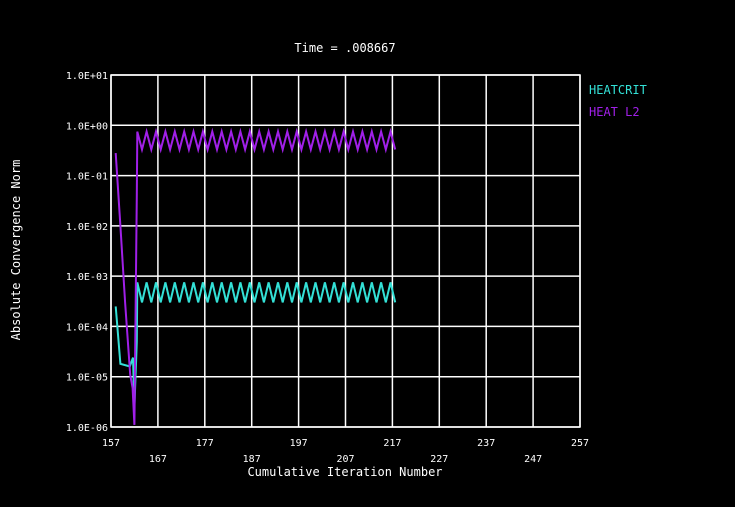 The height and width of the screenshot is (507, 735). What do you see at coordinates (87, 227) in the screenshot?
I see `y-tick-label: 1.0E-02` at bounding box center [87, 227].